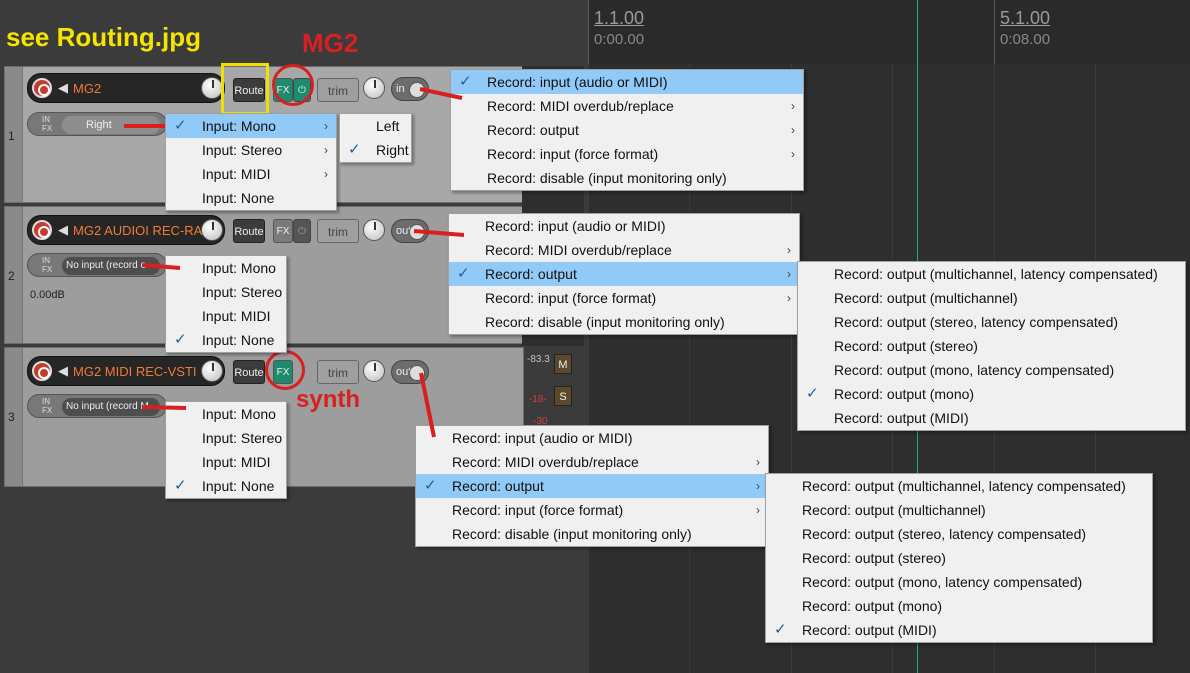 The height and width of the screenshot is (673, 1190). I want to click on ruler-bars-1: 1.1.00, so click(619, 18).